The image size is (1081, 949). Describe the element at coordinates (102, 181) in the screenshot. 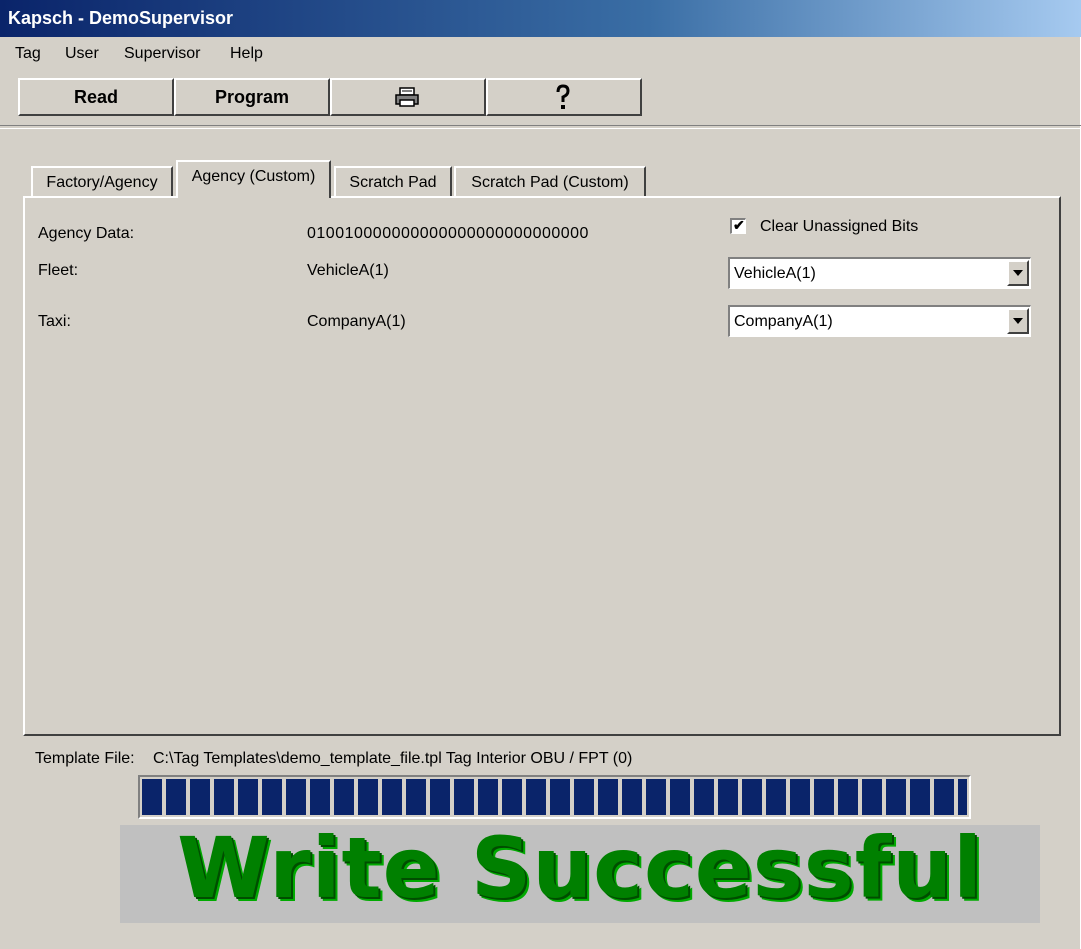

I see `tab-factory-agency: Factory/Agency` at that location.